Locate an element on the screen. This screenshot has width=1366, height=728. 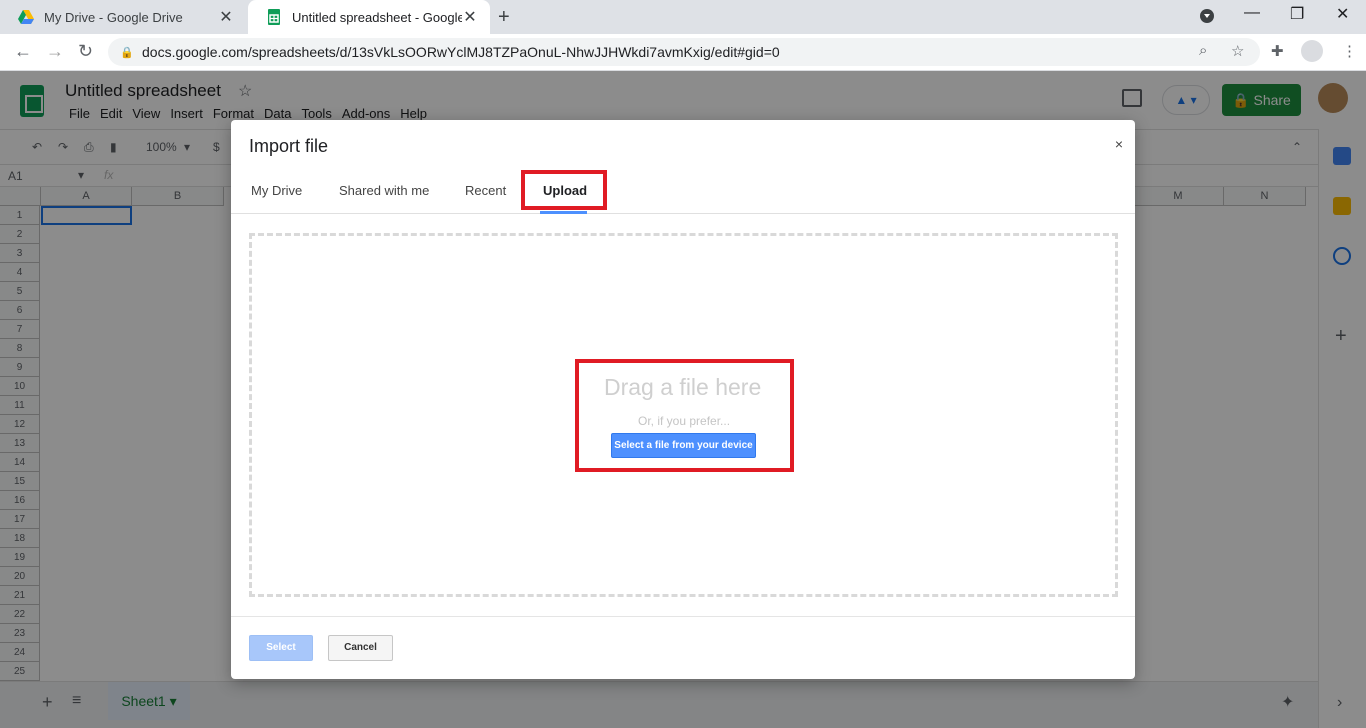
reload-icon: ↻ is located at coordinates (85, 51).